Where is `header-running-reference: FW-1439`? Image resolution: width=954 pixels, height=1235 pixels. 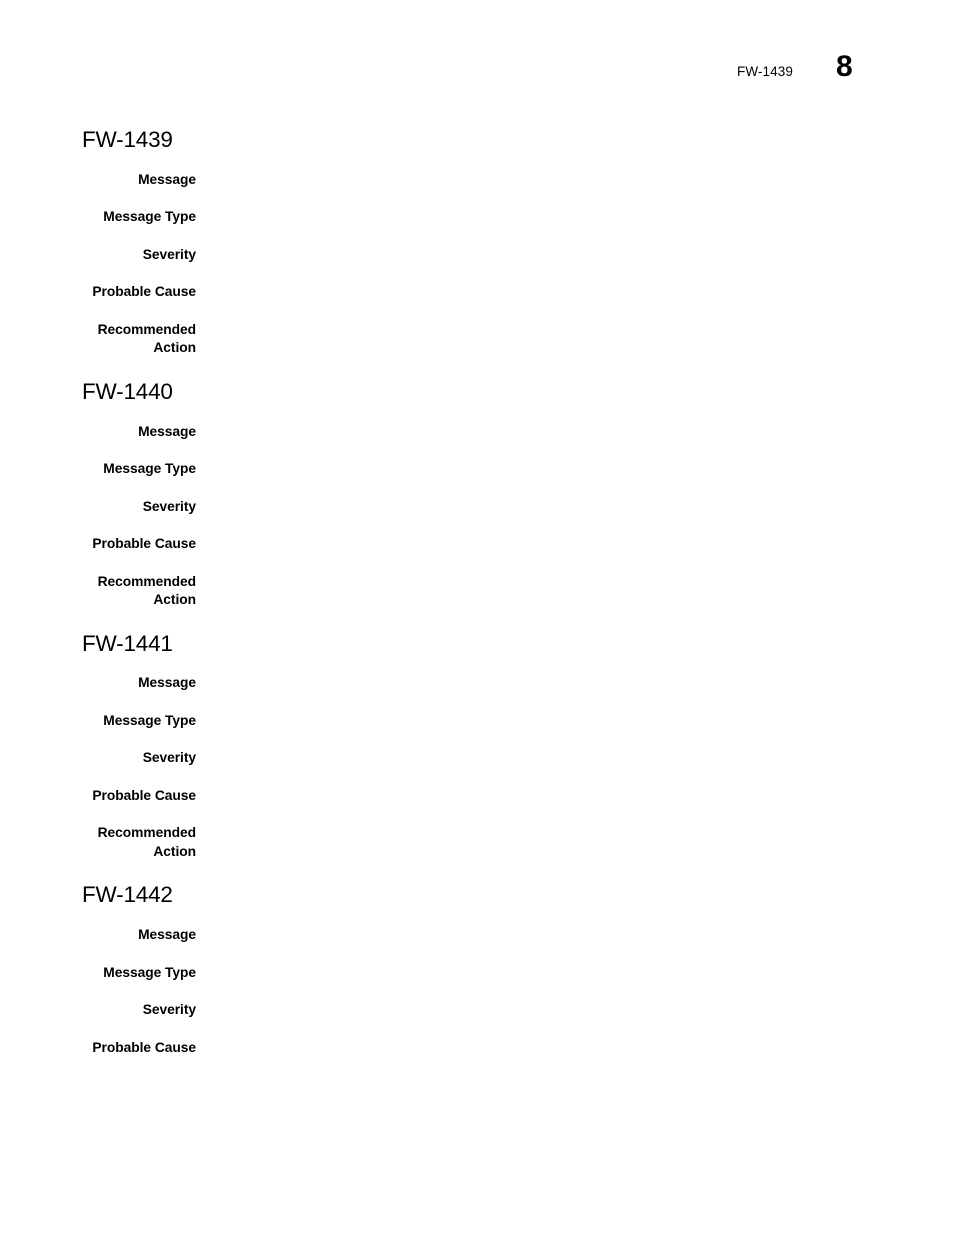
header-running-reference: FW-1439 is located at coordinates (765, 71).